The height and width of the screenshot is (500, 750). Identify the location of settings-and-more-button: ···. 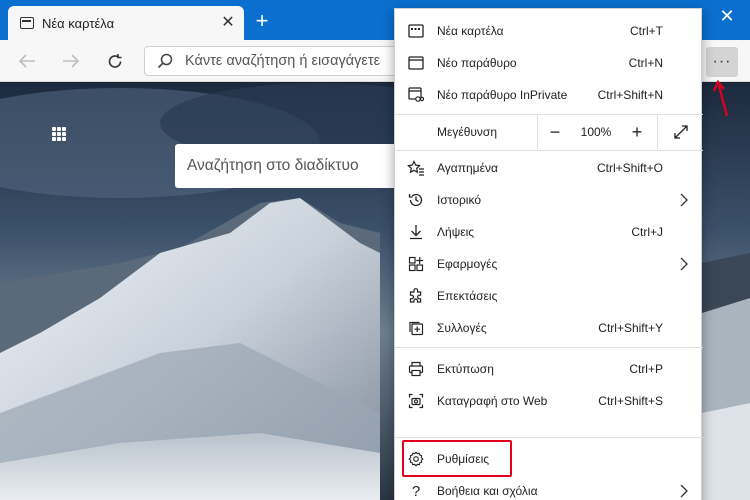
(722, 62).